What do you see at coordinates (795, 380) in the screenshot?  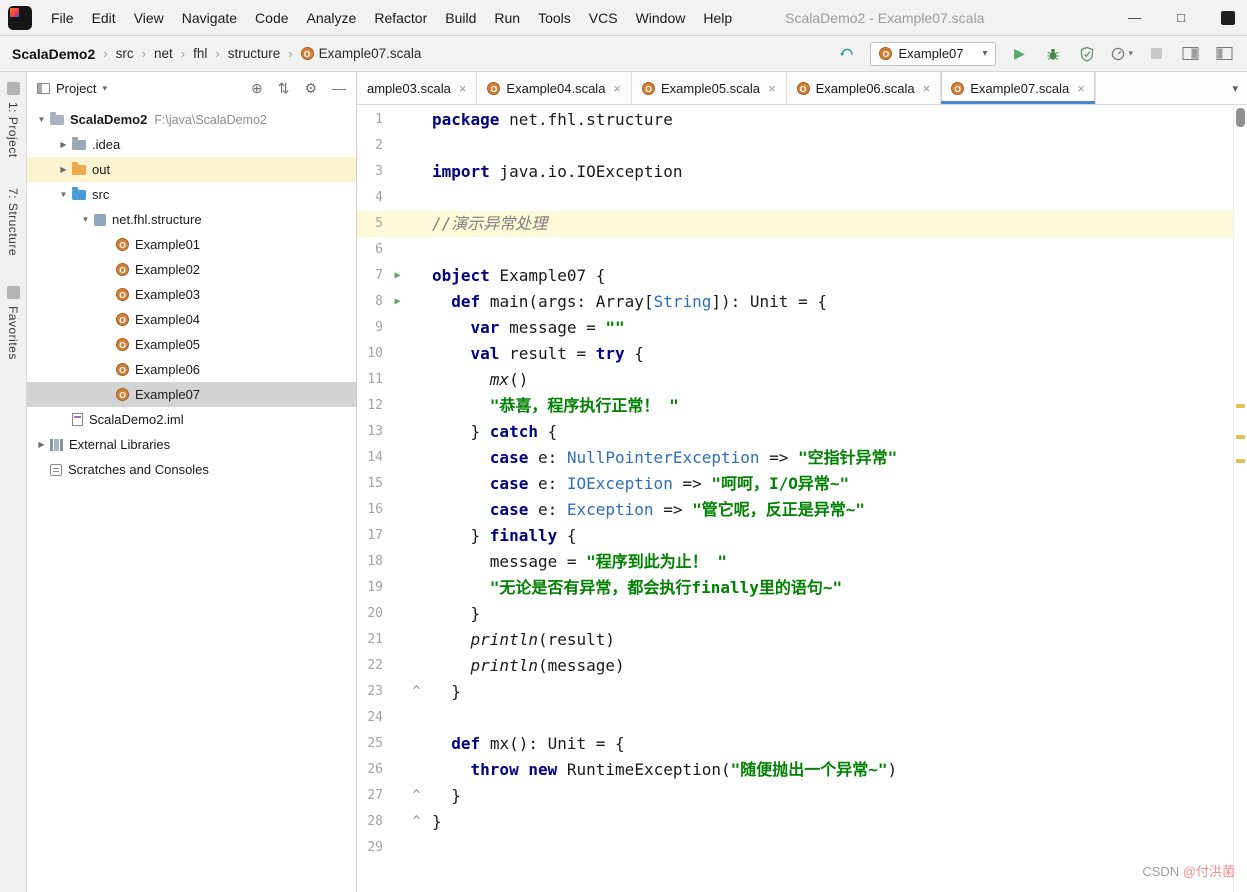 I see `code-line-11: 11 mx()` at bounding box center [795, 380].